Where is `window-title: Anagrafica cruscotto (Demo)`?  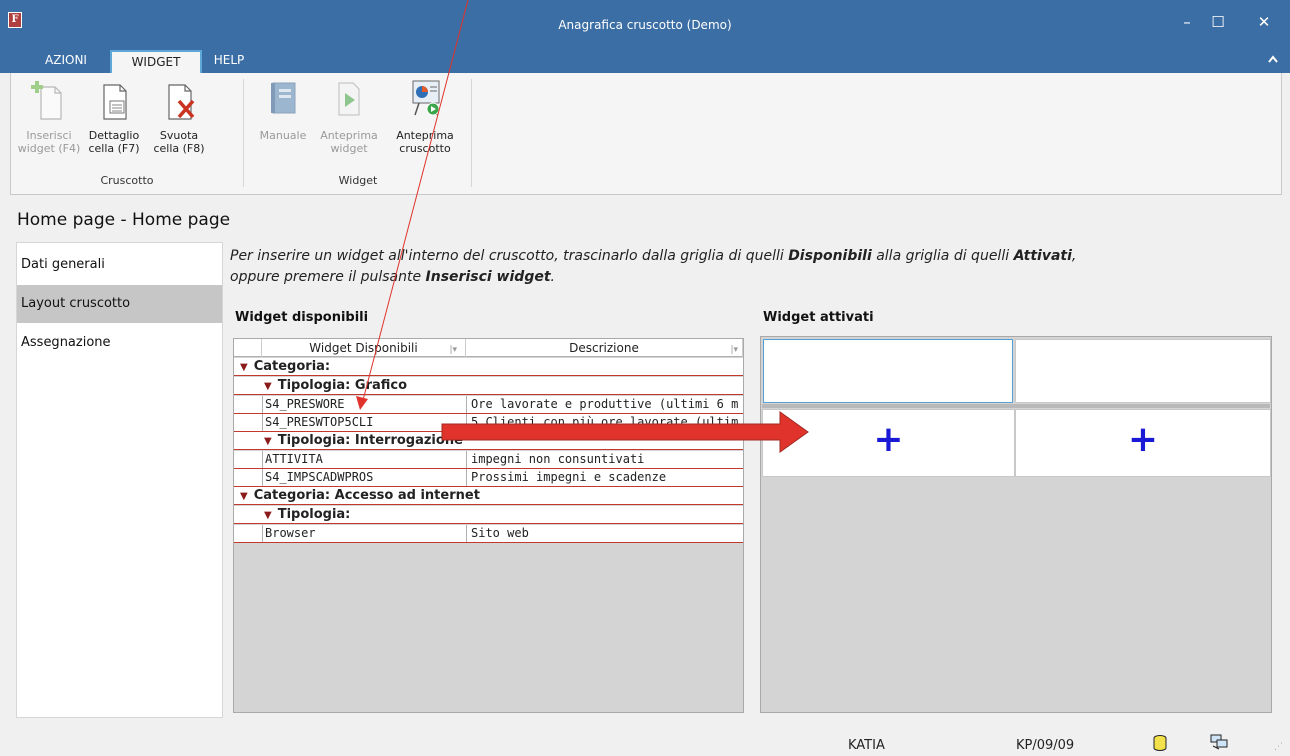 window-title: Anagrafica cruscotto (Demo) is located at coordinates (645, 25).